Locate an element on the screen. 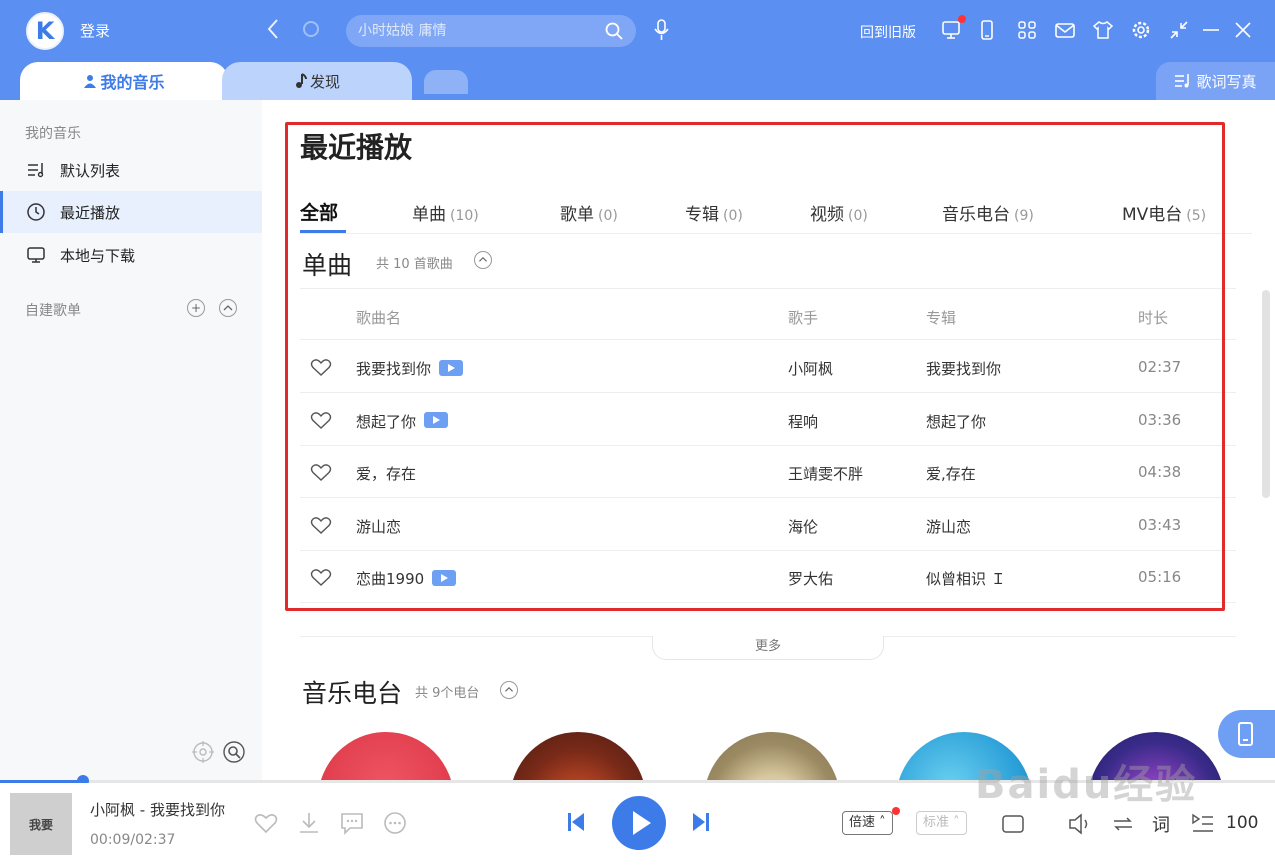 The image size is (1275, 865). audio-effect-icon is located at coordinates (1013, 824).